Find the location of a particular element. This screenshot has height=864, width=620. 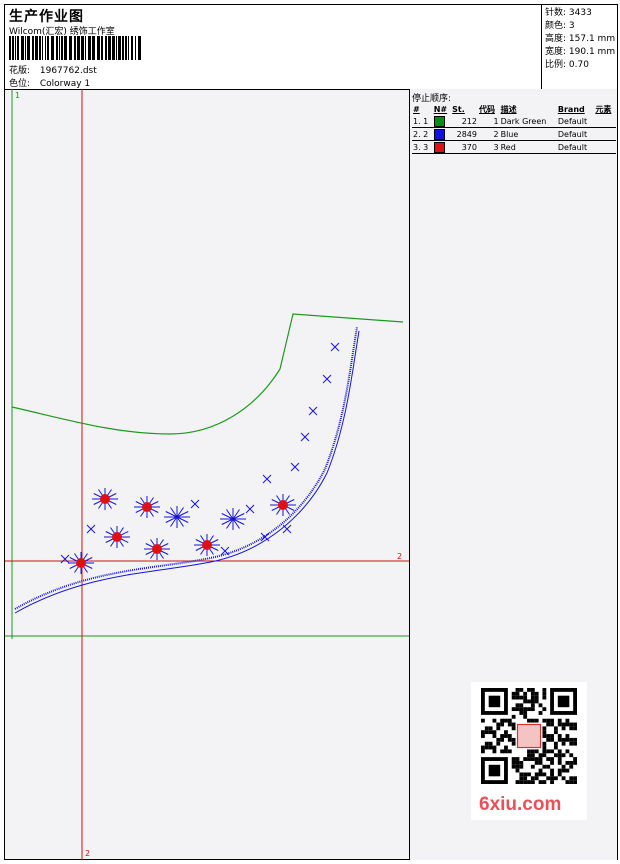

watermark-qr: 6xiu.com is located at coordinates (529, 751).